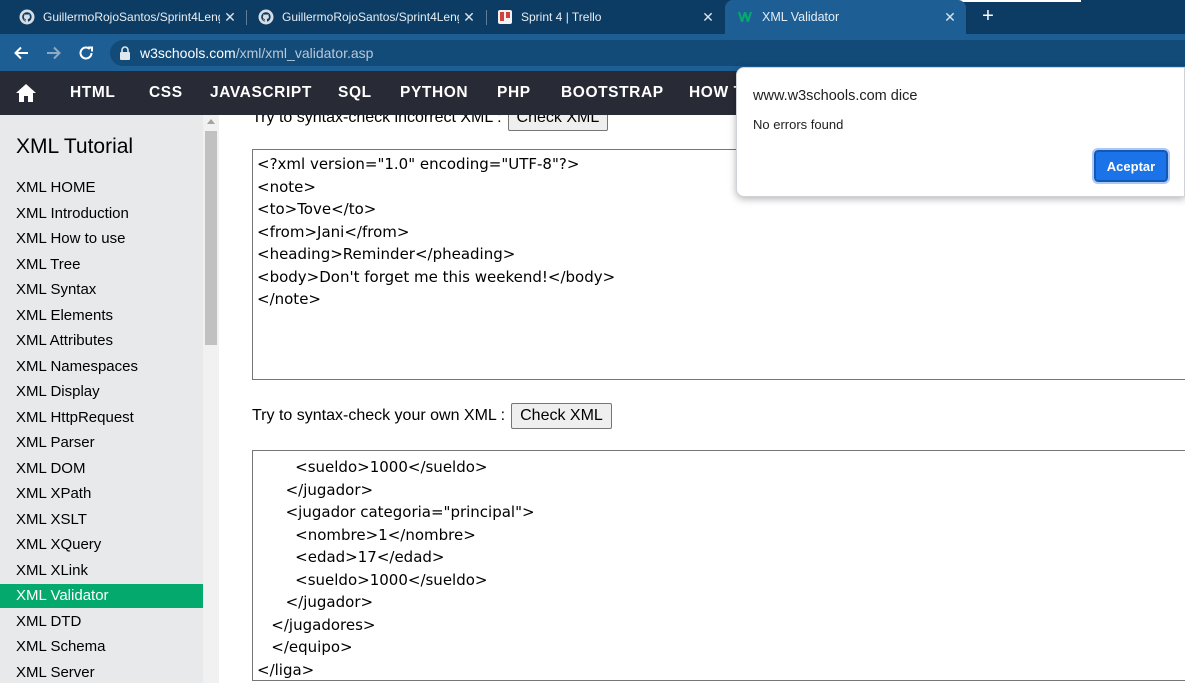 Image resolution: width=1185 pixels, height=683 pixels. I want to click on sidebar-item: XML Parser, so click(101, 443).